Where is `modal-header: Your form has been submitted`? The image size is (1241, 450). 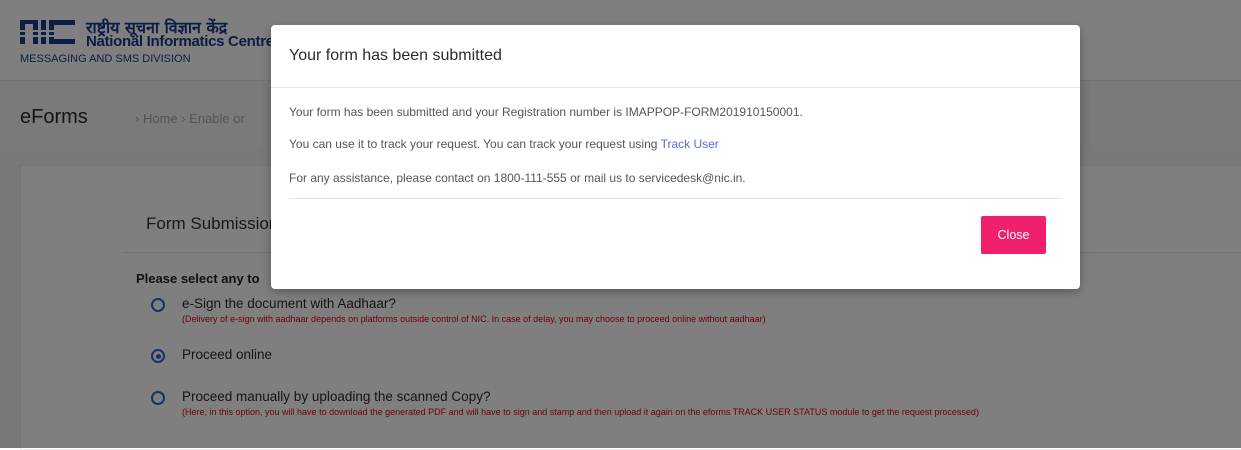
modal-header: Your form has been submitted is located at coordinates (675, 56).